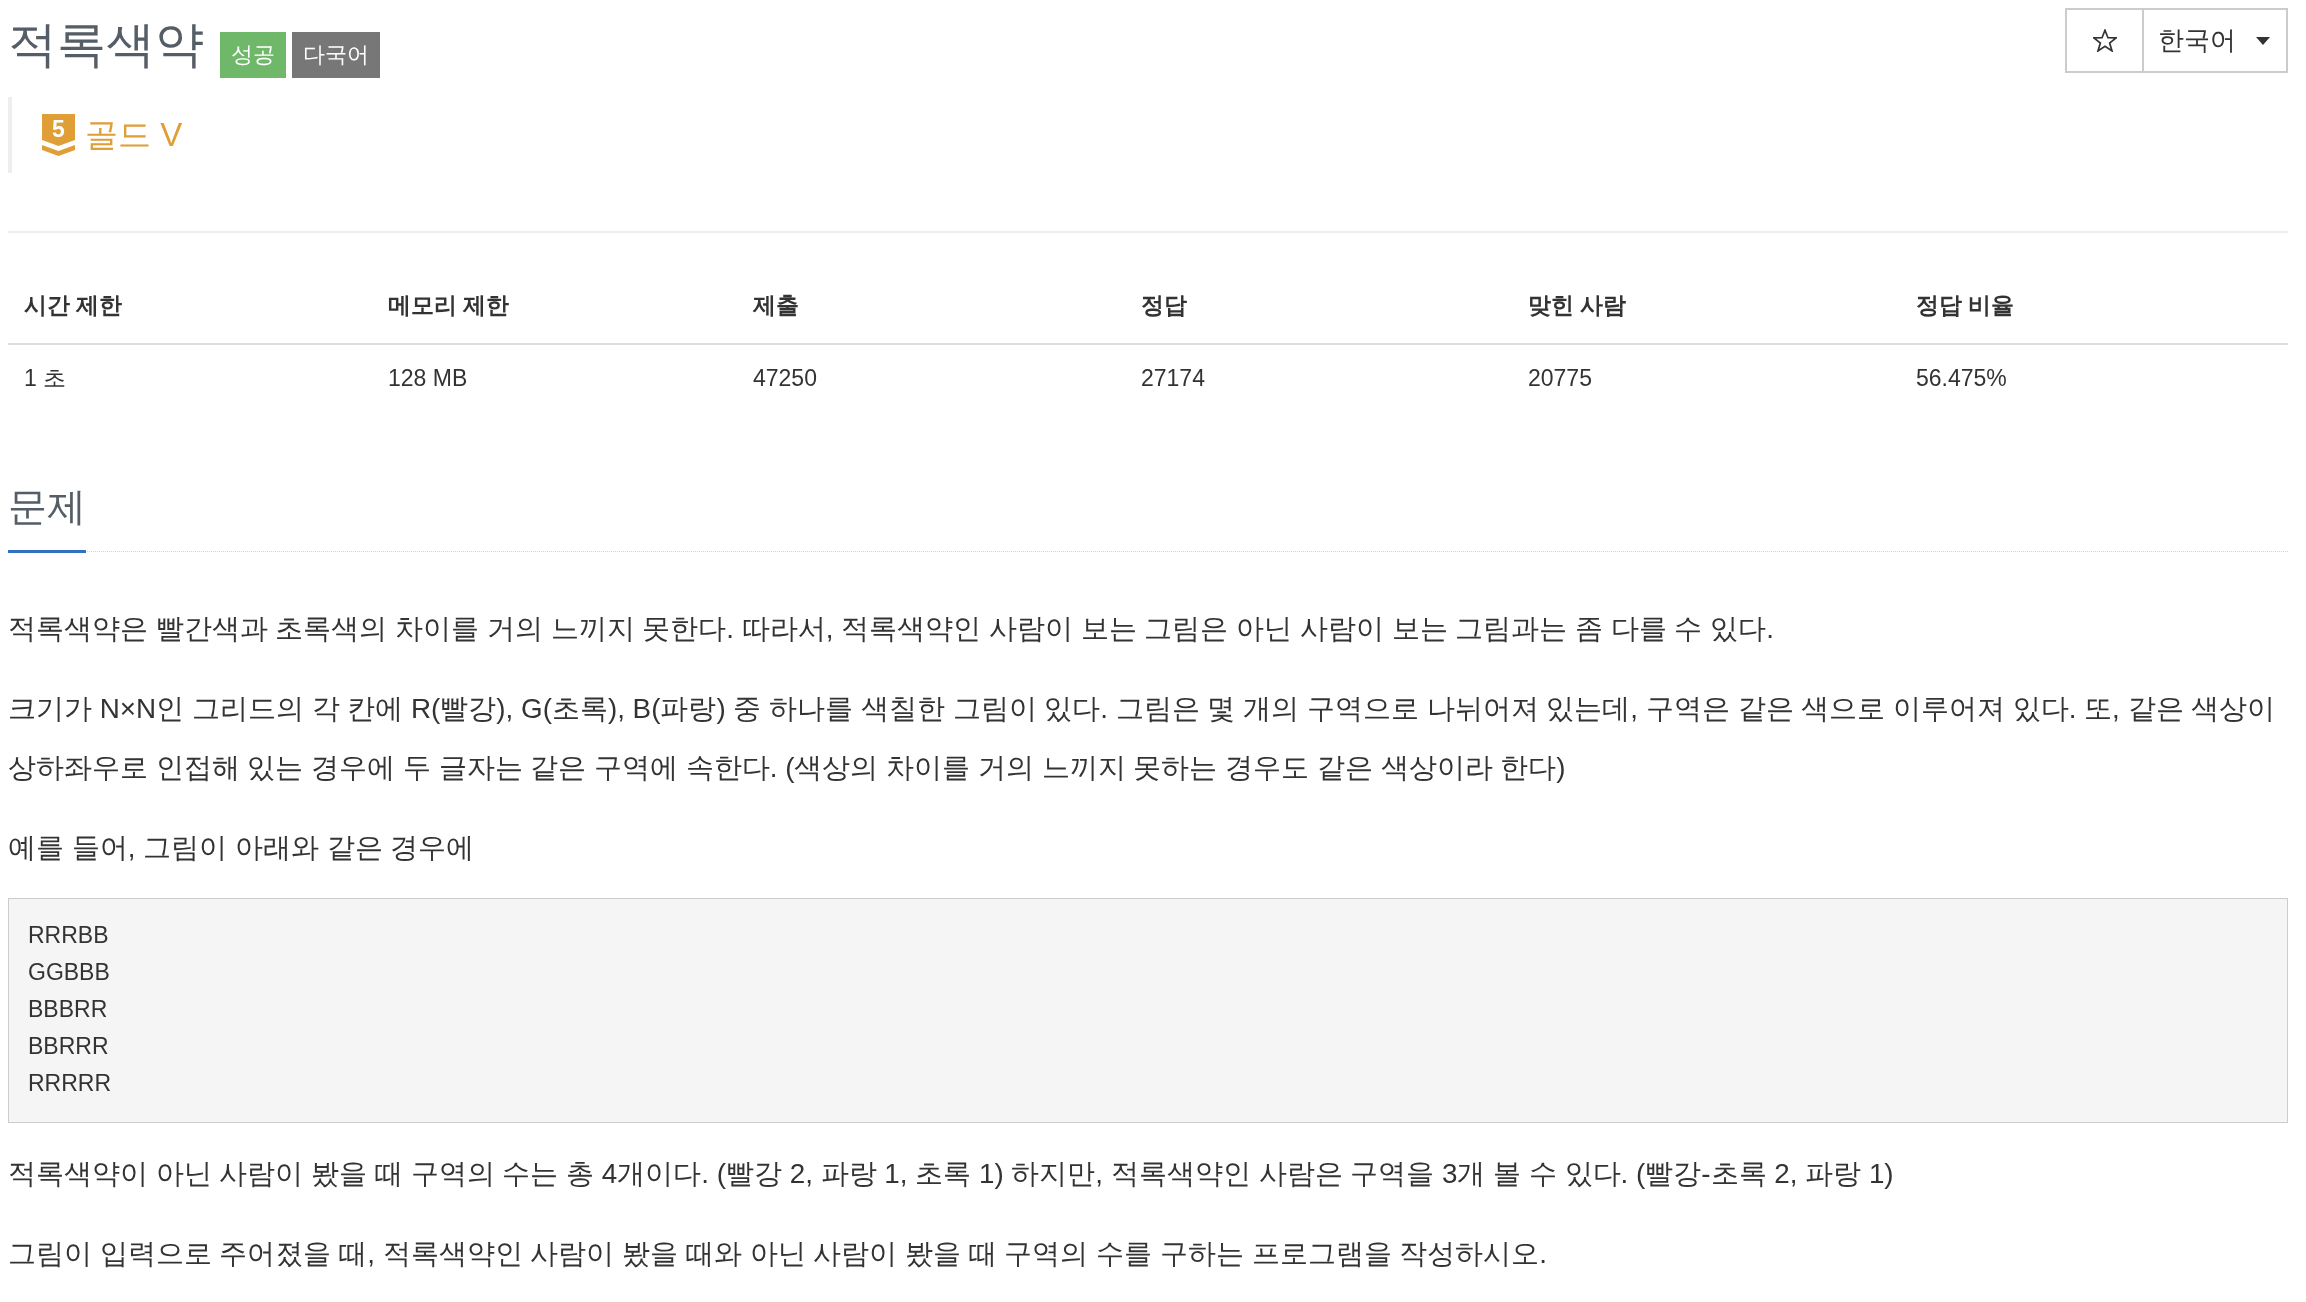 Image resolution: width=2306 pixels, height=1302 pixels. What do you see at coordinates (2104, 40) in the screenshot?
I see `favorite-button` at bounding box center [2104, 40].